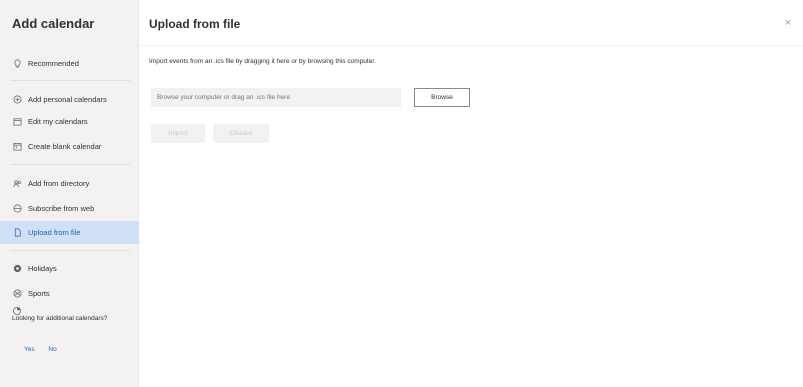  I want to click on sidebar-item-label: Holidays, so click(42, 268).